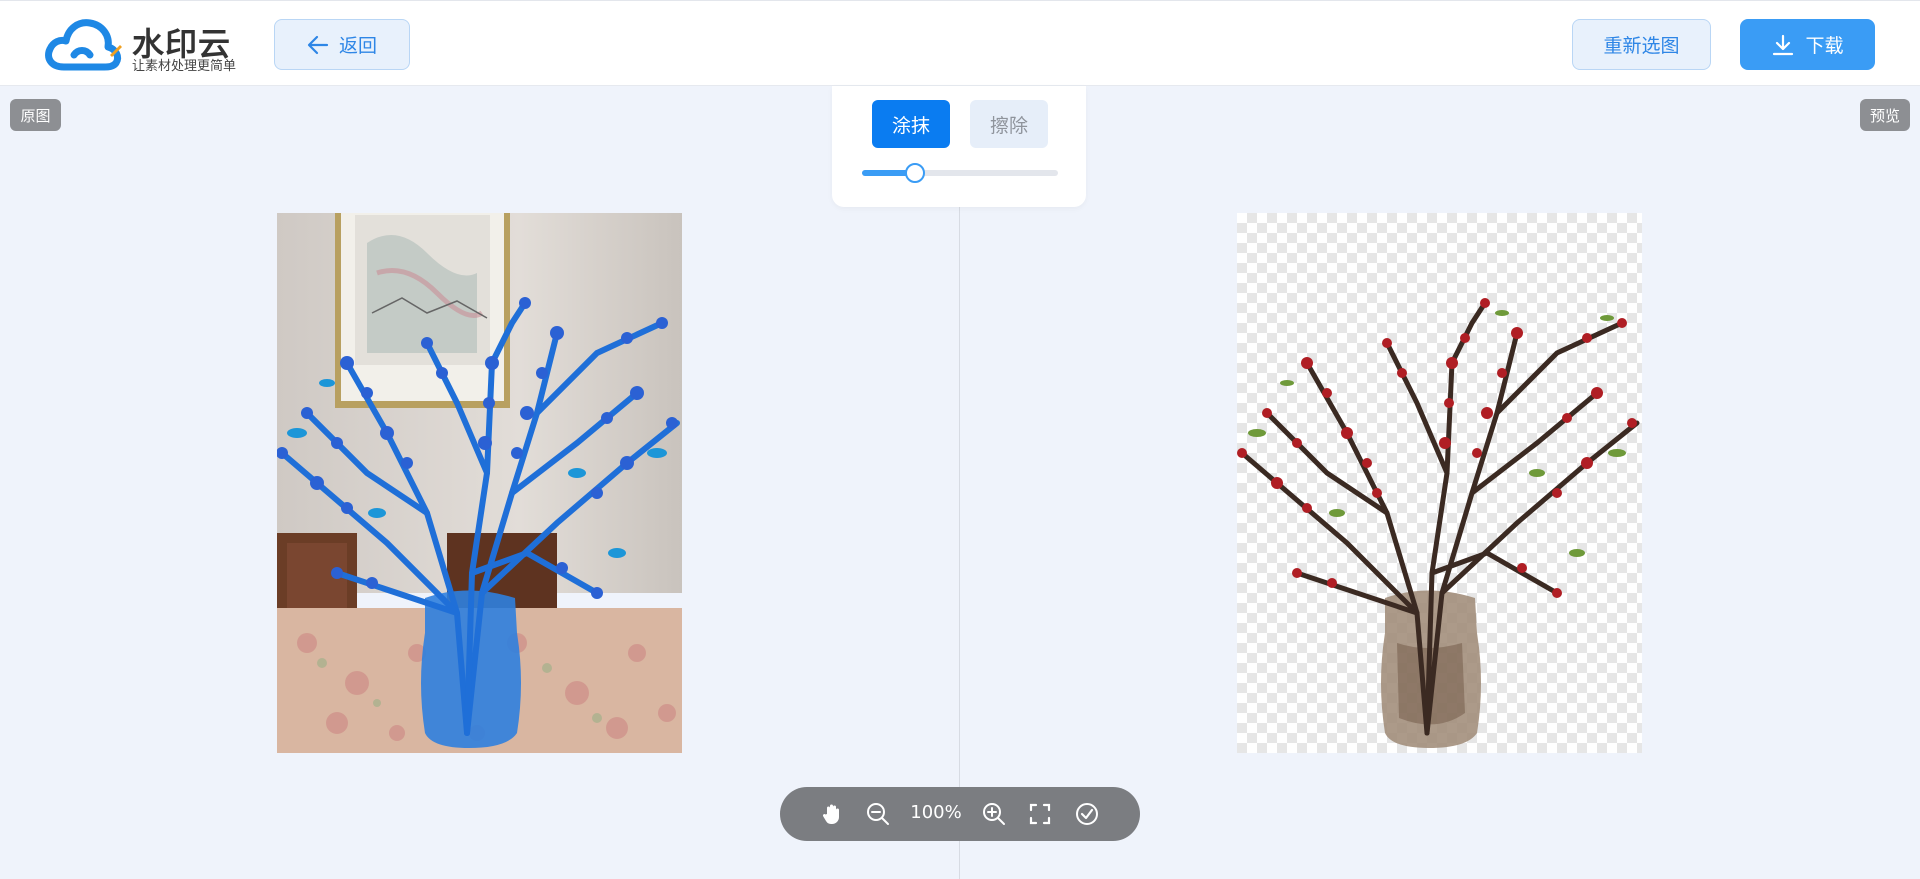 The height and width of the screenshot is (879, 1920). I want to click on brush-tool-panel: 涂抹 擦除, so click(959, 146).